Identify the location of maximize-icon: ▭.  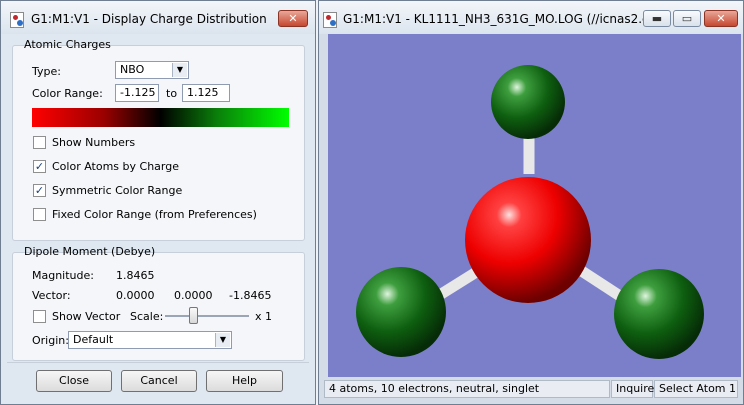
(687, 18).